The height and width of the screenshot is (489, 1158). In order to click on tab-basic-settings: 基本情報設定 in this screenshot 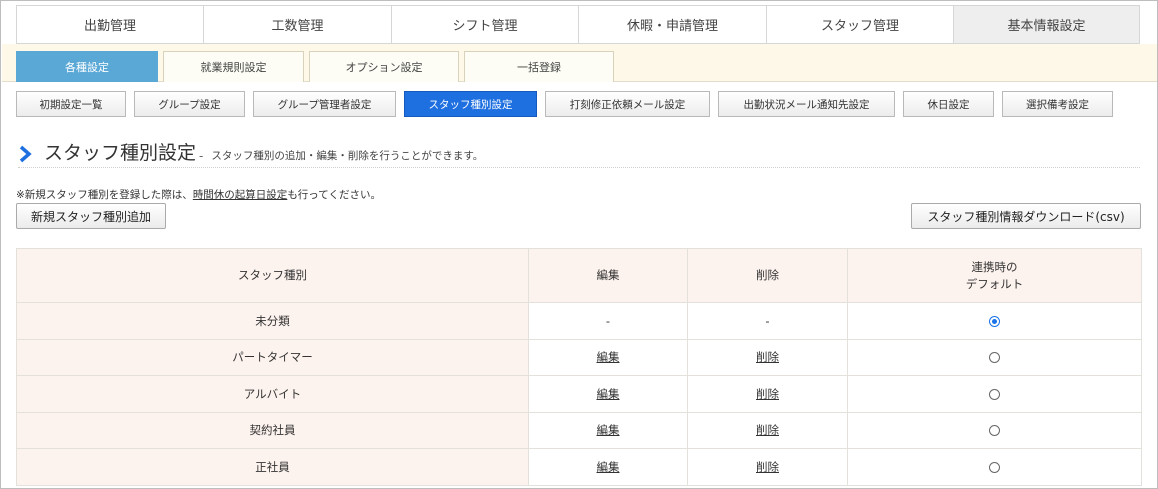, I will do `click(1046, 24)`.